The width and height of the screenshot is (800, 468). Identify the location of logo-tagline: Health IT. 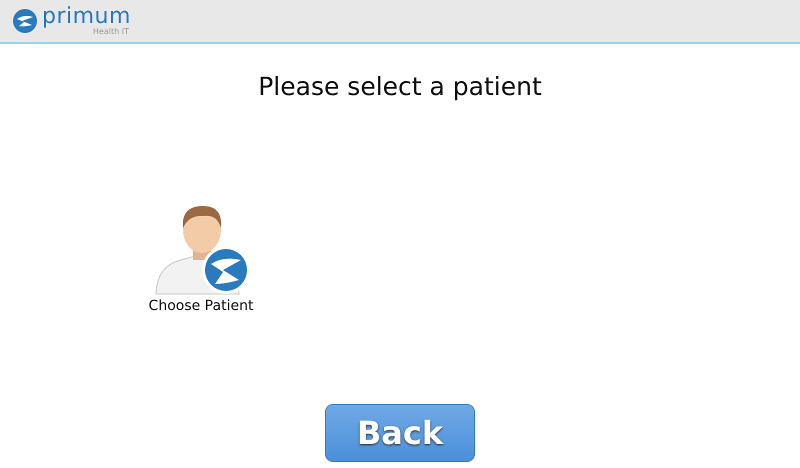
(110, 32).